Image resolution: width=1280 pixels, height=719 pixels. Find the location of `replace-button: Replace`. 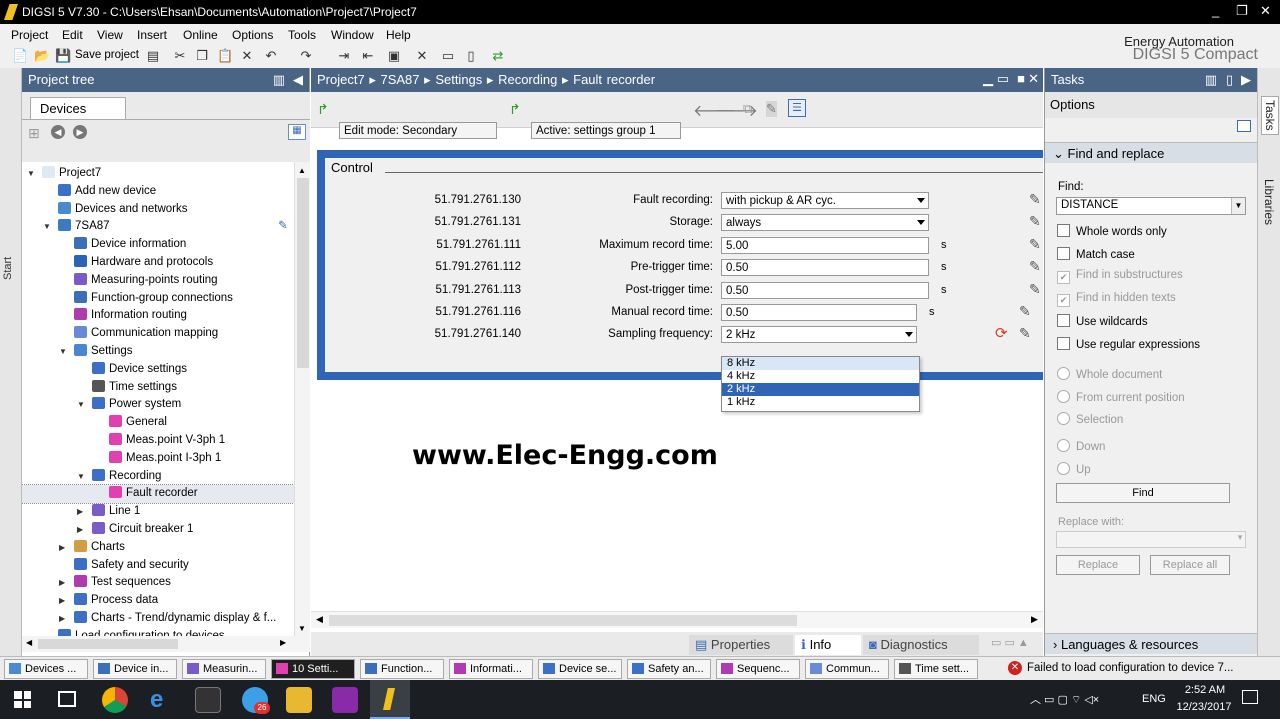

replace-button: Replace is located at coordinates (1098, 565).